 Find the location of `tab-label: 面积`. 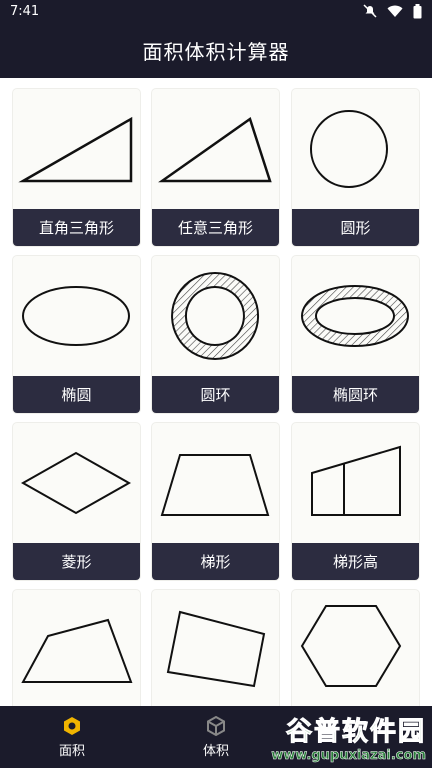

tab-label: 面积 is located at coordinates (71, 751).